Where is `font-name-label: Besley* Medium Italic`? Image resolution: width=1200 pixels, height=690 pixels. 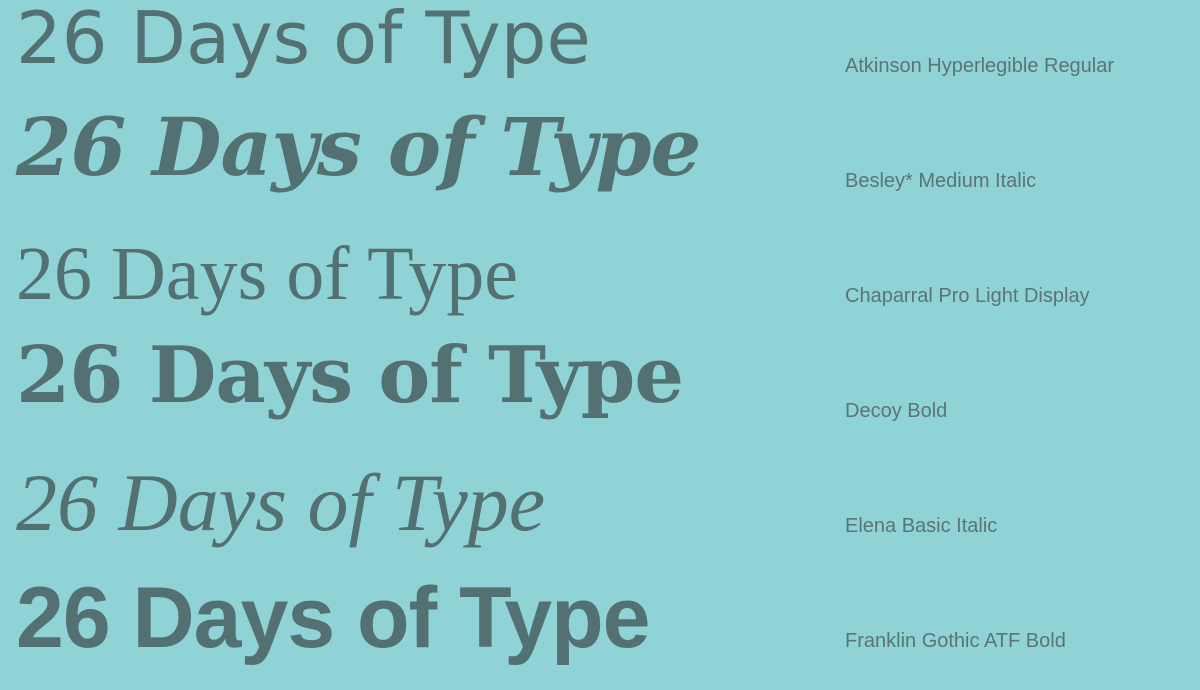
font-name-label: Besley* Medium Italic is located at coordinates (941, 181).